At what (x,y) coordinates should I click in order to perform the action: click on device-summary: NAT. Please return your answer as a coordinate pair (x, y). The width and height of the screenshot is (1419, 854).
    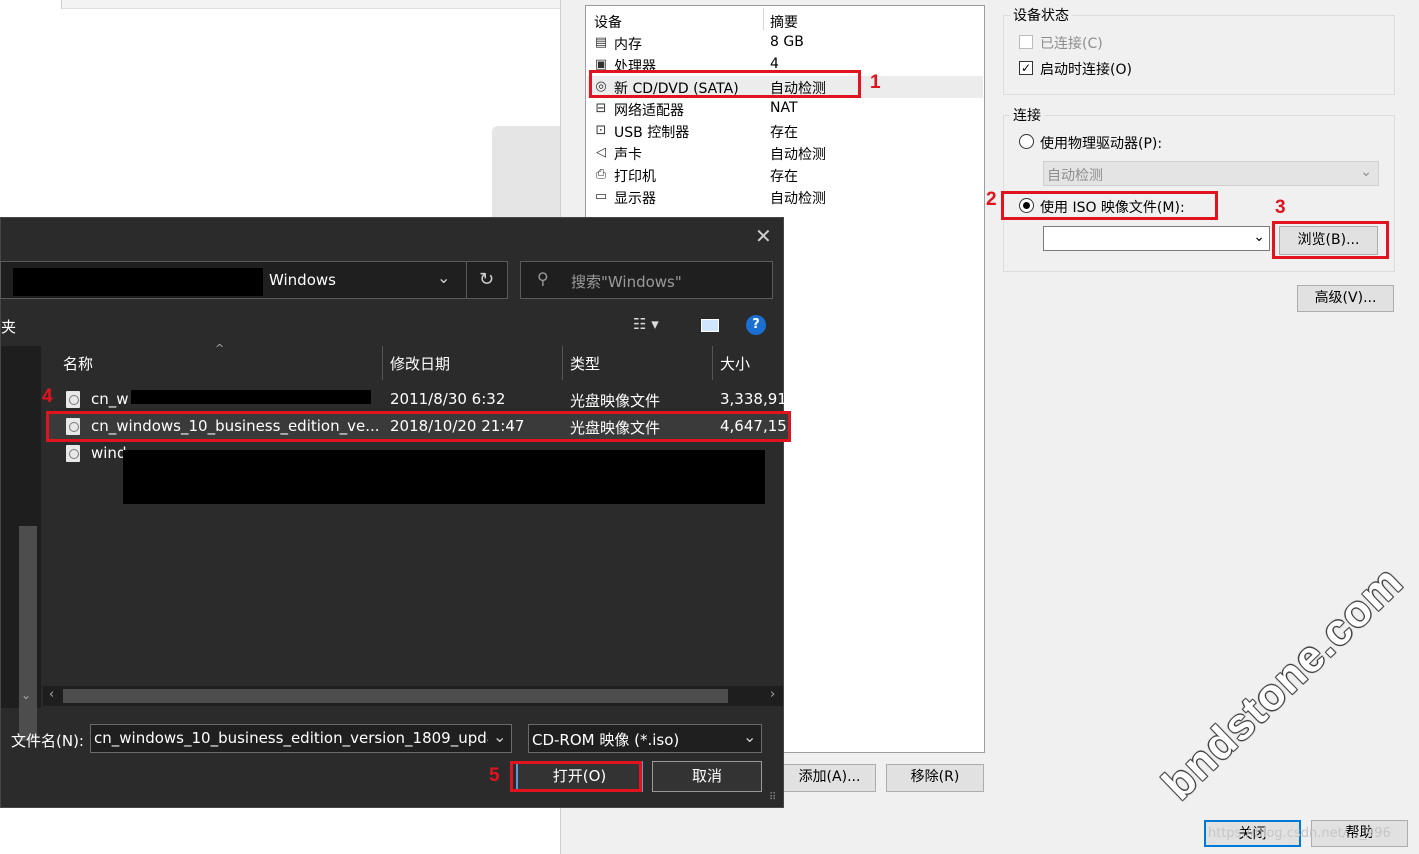
    Looking at the image, I should click on (784, 108).